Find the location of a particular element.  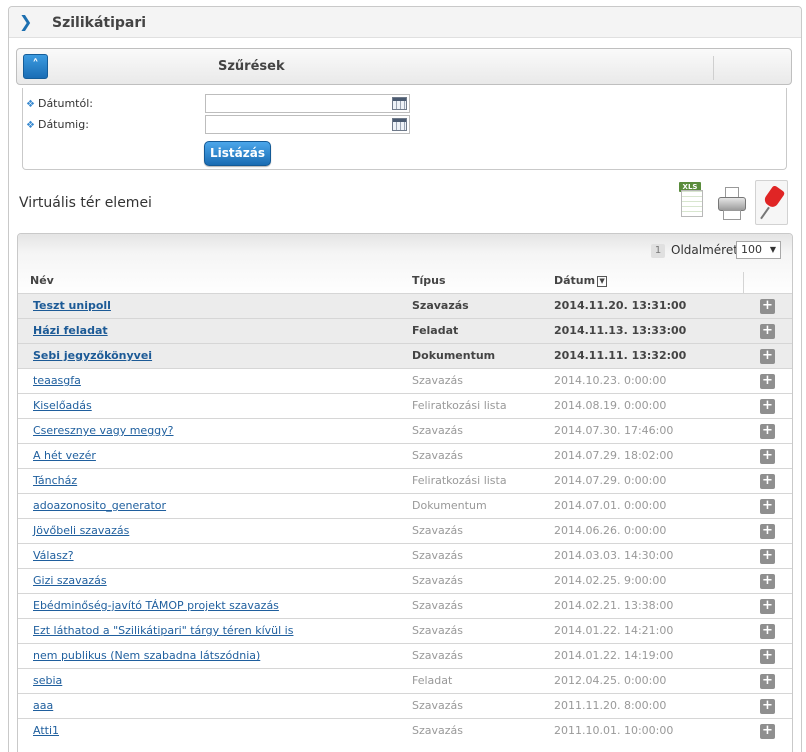

table-row: Házi feladat Feladat 2014.11.13. 13:33:00 + is located at coordinates (405, 330).